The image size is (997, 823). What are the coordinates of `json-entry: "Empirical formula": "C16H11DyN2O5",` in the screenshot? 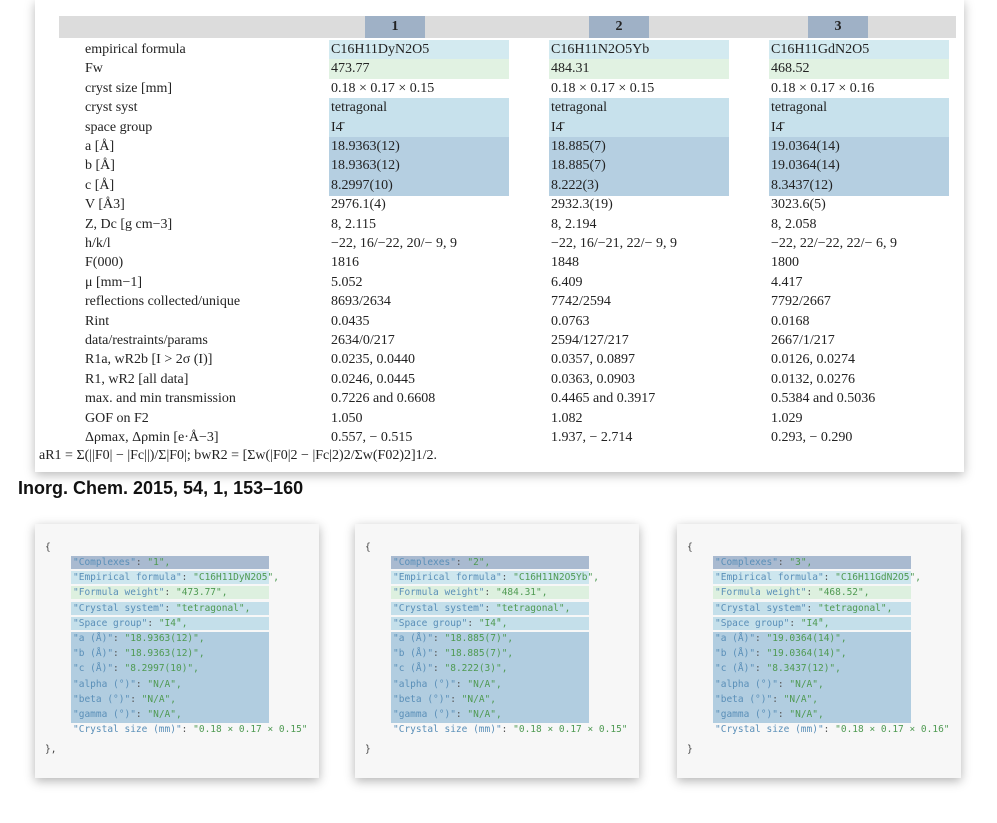 It's located at (175, 578).